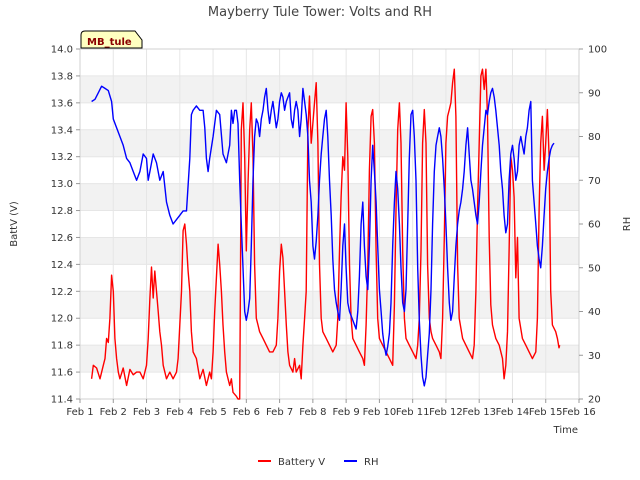  I want to click on y-right-tick-label: 80, so click(594, 137).